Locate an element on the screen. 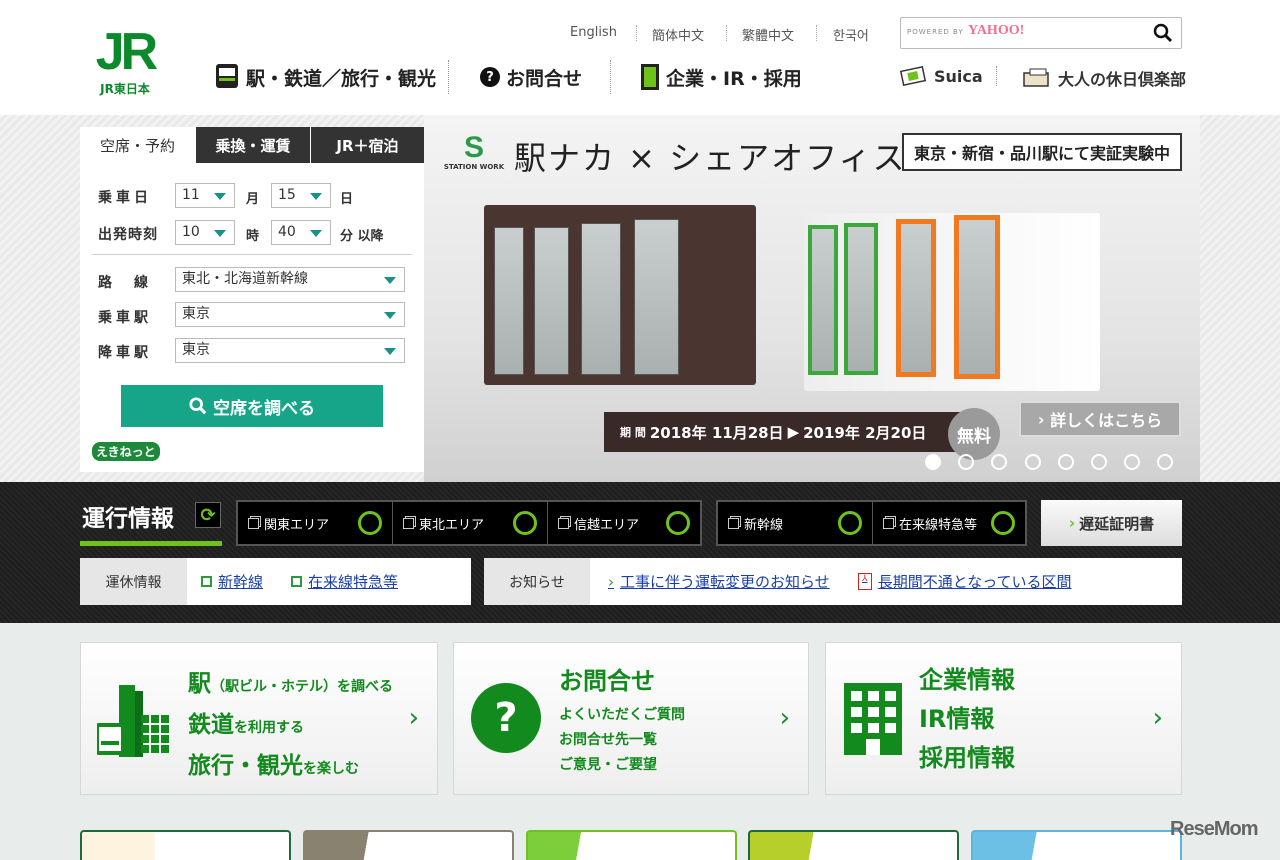 Image resolution: width=1280 pixels, height=860 pixels. nav-suica: Suica is located at coordinates (941, 76).